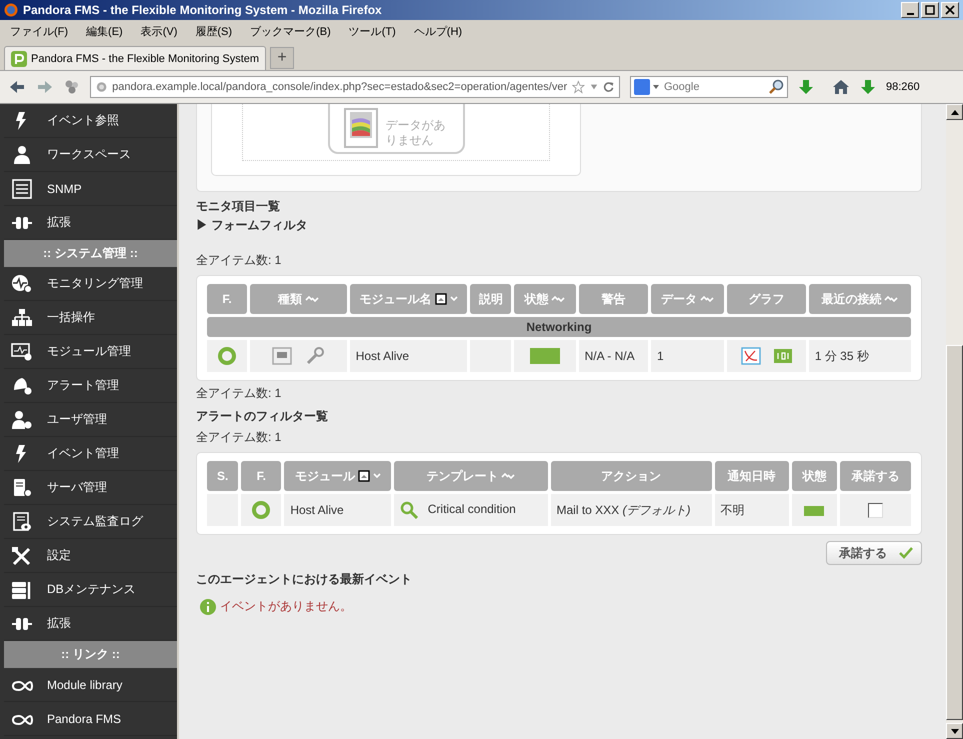  Describe the element at coordinates (22, 556) in the screenshot. I see `tools-icon` at that location.